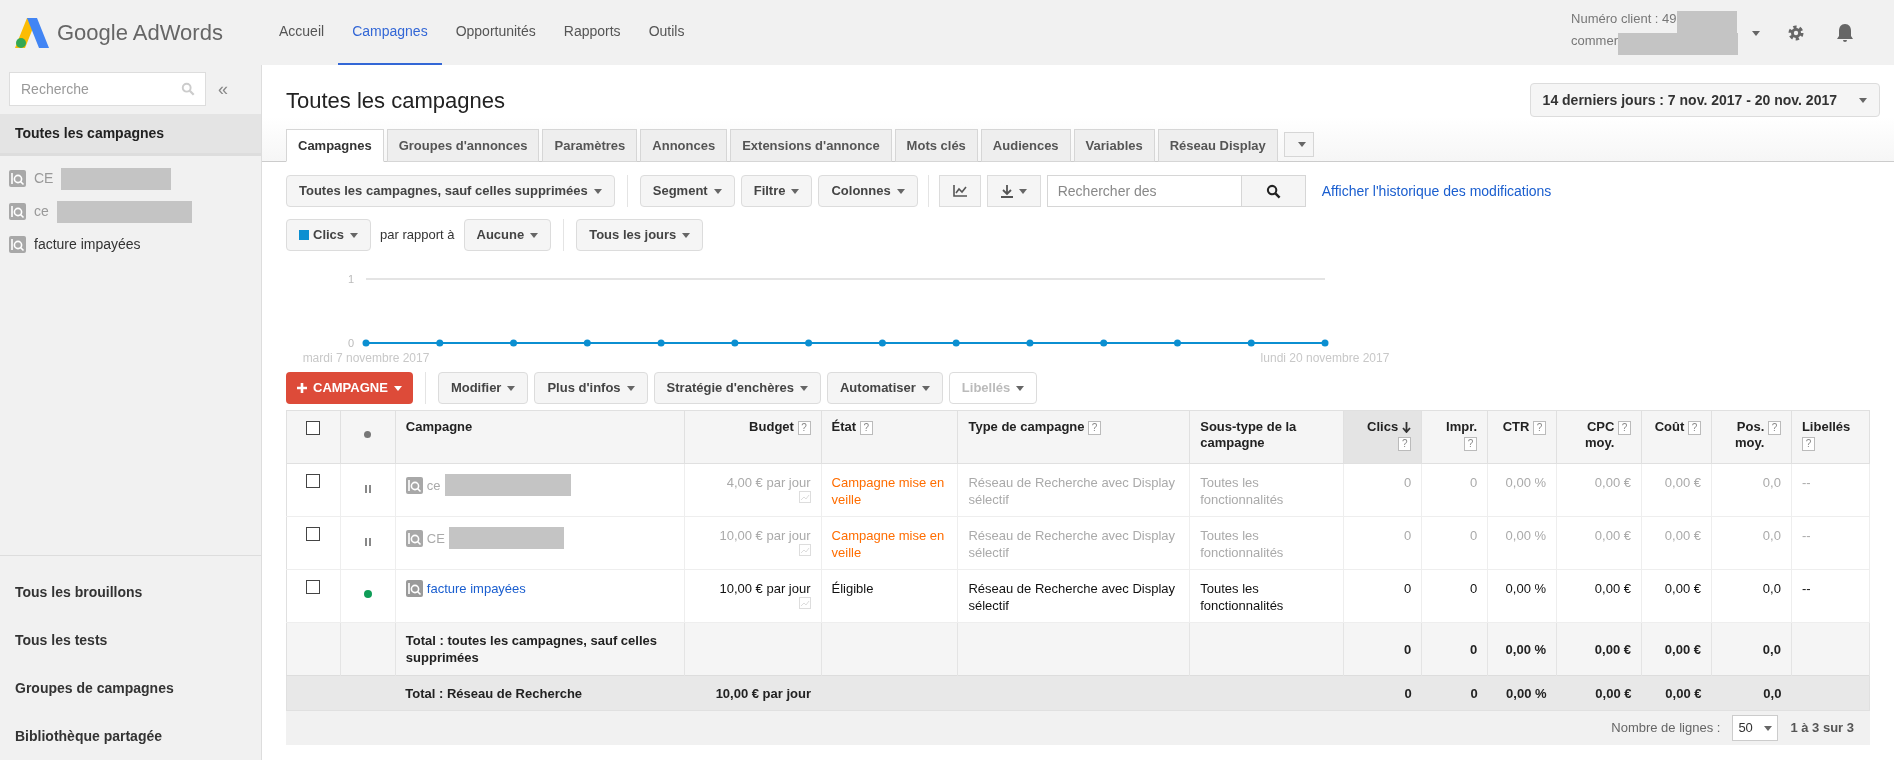 The height and width of the screenshot is (760, 1894). What do you see at coordinates (936, 145) in the screenshot?
I see `tab: Mots clés` at bounding box center [936, 145].